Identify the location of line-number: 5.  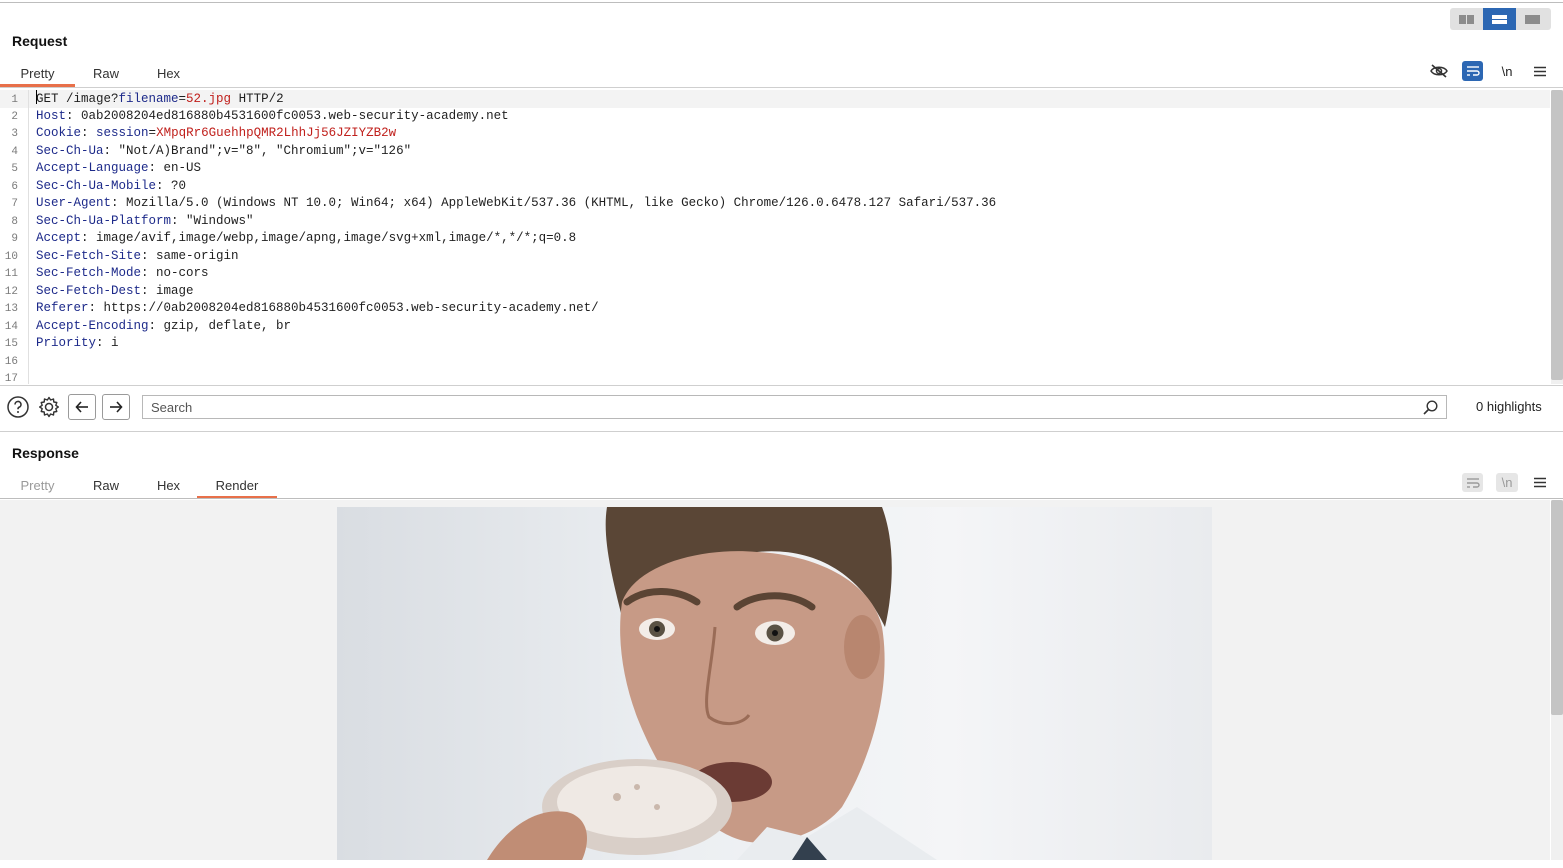
(14, 169).